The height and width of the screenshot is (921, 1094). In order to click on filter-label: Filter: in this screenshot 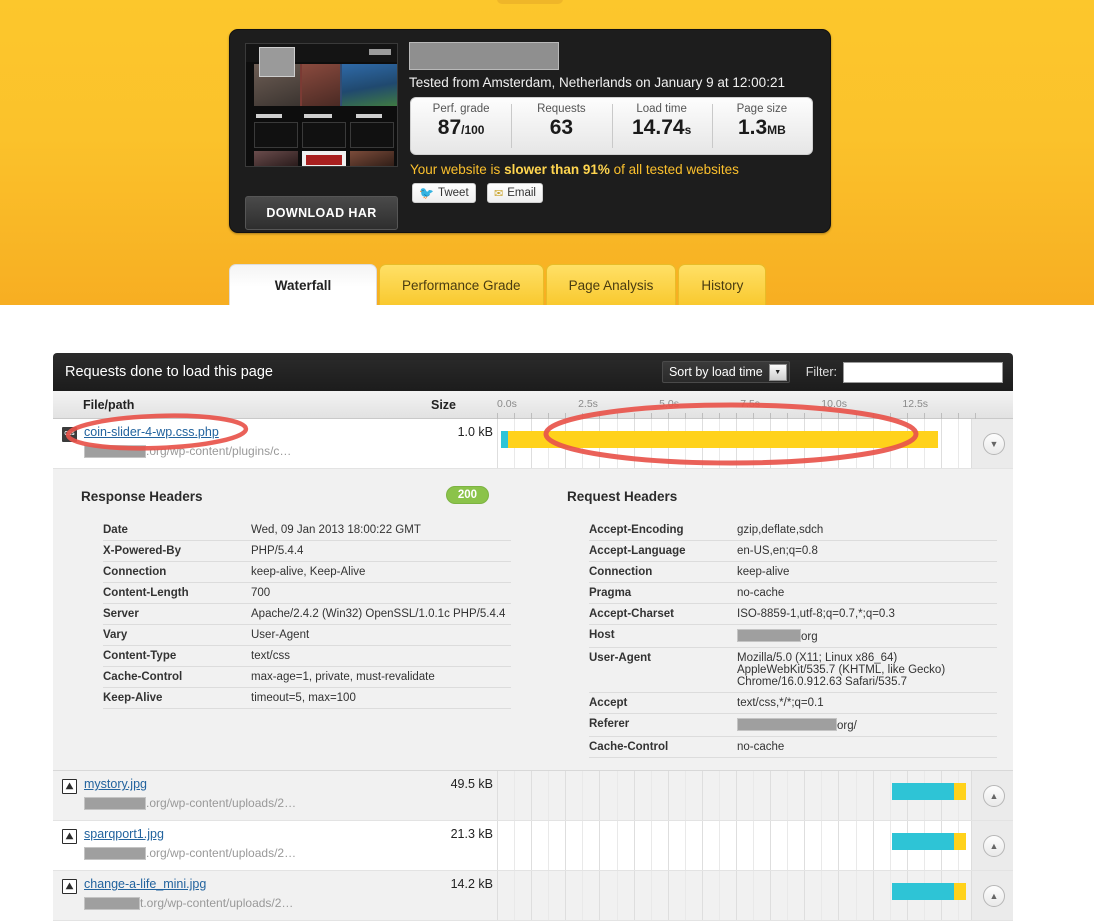, I will do `click(821, 372)`.